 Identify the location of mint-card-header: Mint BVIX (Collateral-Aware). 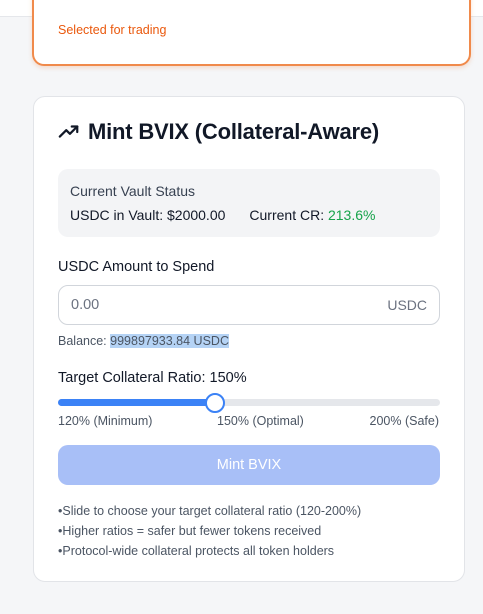
(218, 132).